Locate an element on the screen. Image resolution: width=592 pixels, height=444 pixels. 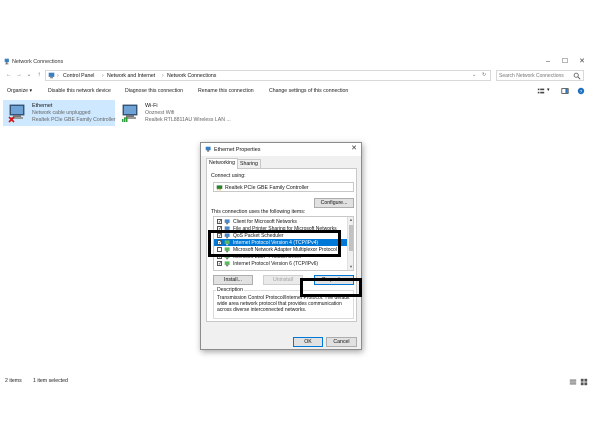
connection-status: Ooznest Wifi is located at coordinates (160, 113).